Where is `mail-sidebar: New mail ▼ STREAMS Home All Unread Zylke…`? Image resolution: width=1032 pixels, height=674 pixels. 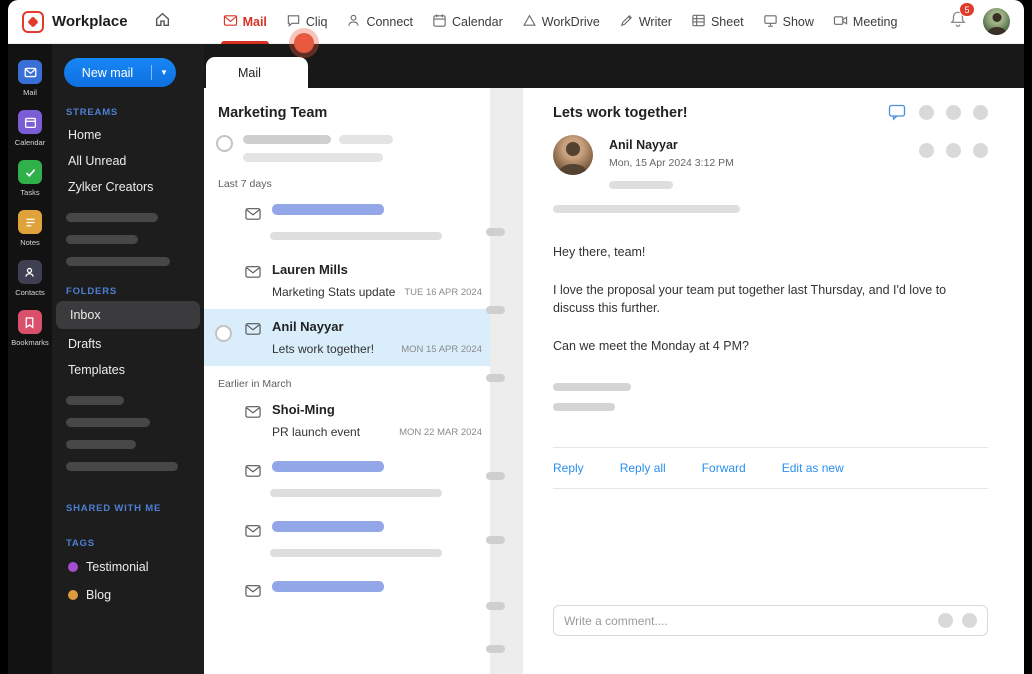 mail-sidebar: New mail ▼ STREAMS Home All Unread Zylke… is located at coordinates (128, 359).